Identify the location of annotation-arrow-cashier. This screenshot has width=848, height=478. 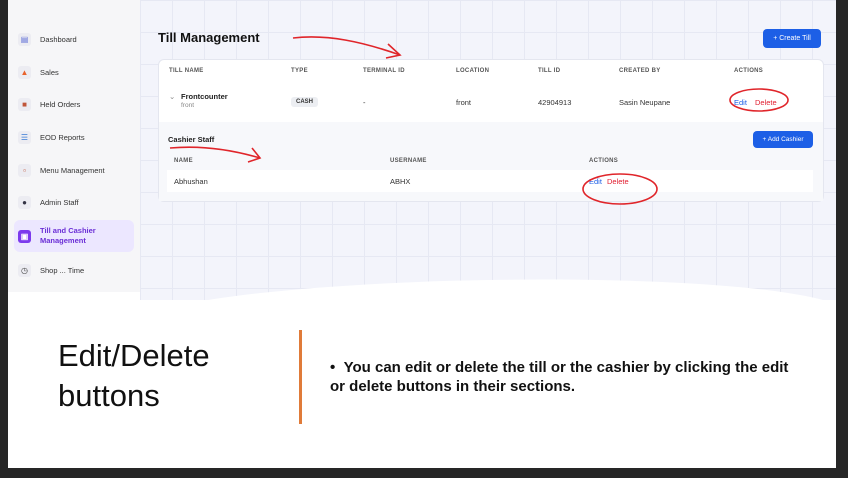
(215, 152).